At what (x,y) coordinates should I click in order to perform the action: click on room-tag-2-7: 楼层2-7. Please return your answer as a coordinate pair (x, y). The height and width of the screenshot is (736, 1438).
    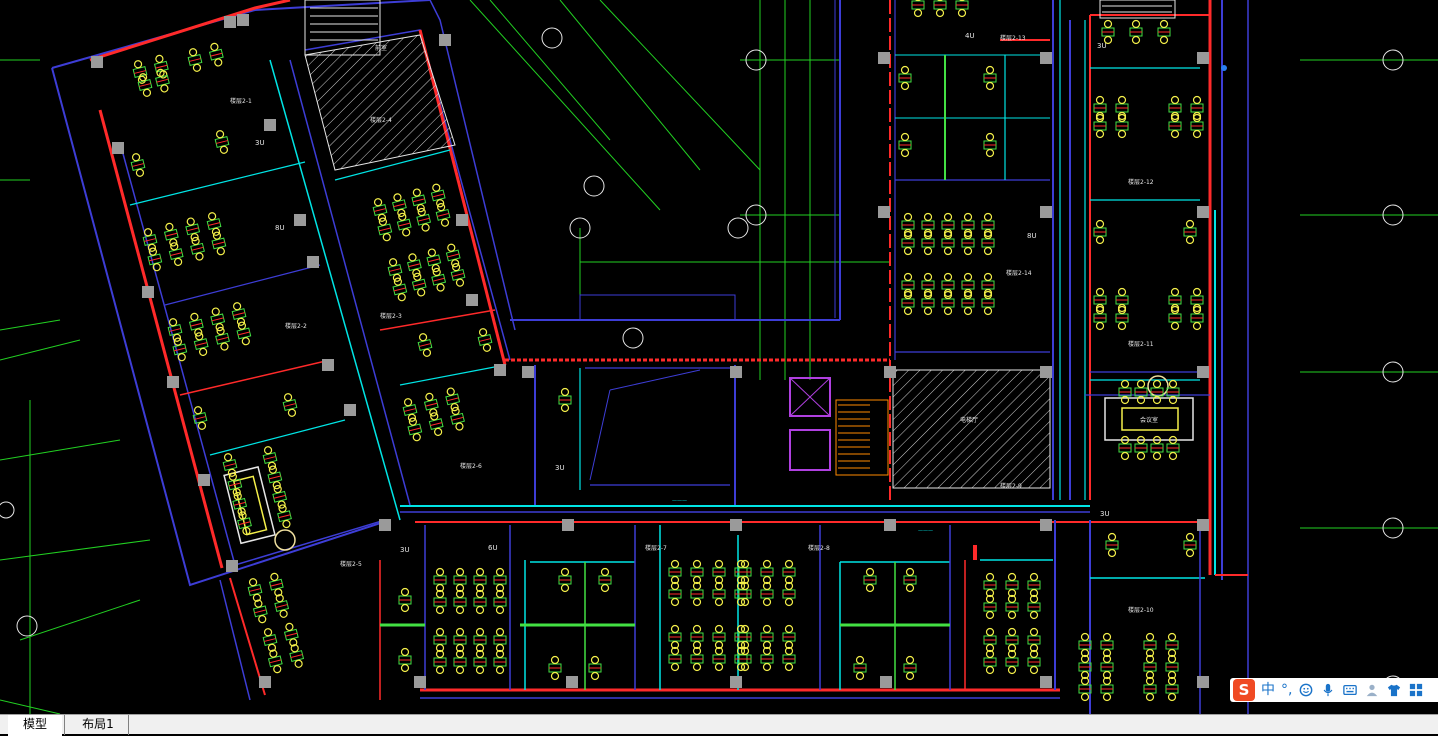
    Looking at the image, I should click on (656, 548).